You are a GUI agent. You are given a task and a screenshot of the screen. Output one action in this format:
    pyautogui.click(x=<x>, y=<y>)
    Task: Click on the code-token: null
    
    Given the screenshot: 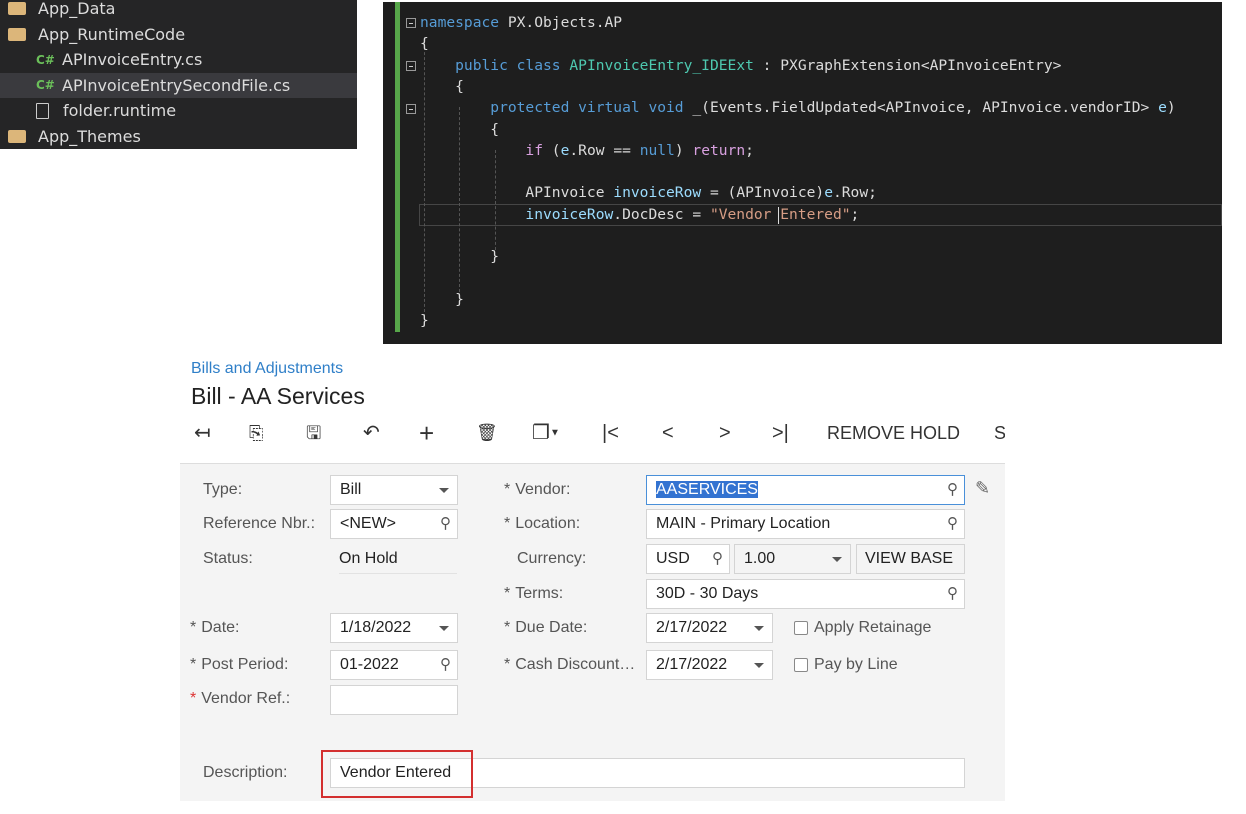 What is the action you would take?
    pyautogui.click(x=657, y=150)
    